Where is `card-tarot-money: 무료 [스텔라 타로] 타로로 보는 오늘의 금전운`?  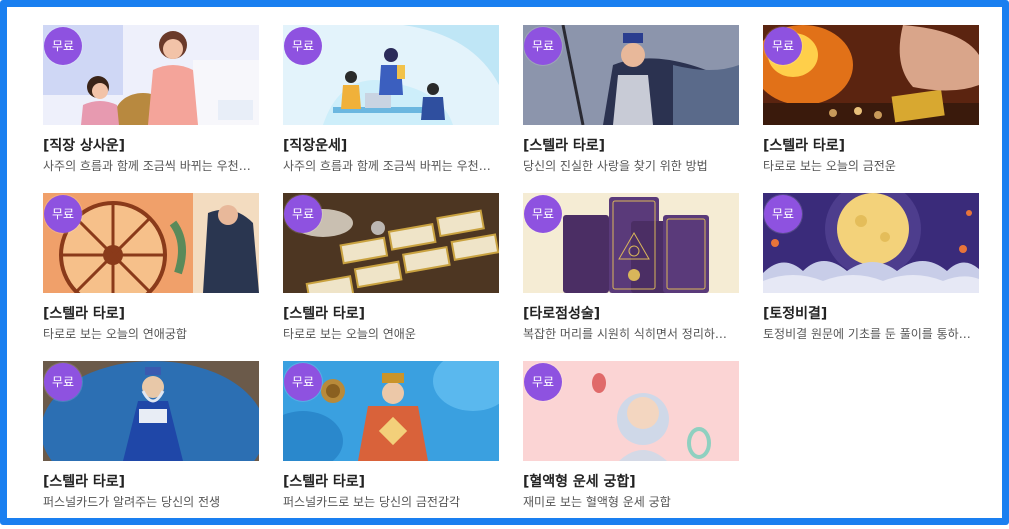 card-tarot-money: 무료 [스텔라 타로] 타로로 보는 오늘의 금전운 is located at coordinates (871, 109).